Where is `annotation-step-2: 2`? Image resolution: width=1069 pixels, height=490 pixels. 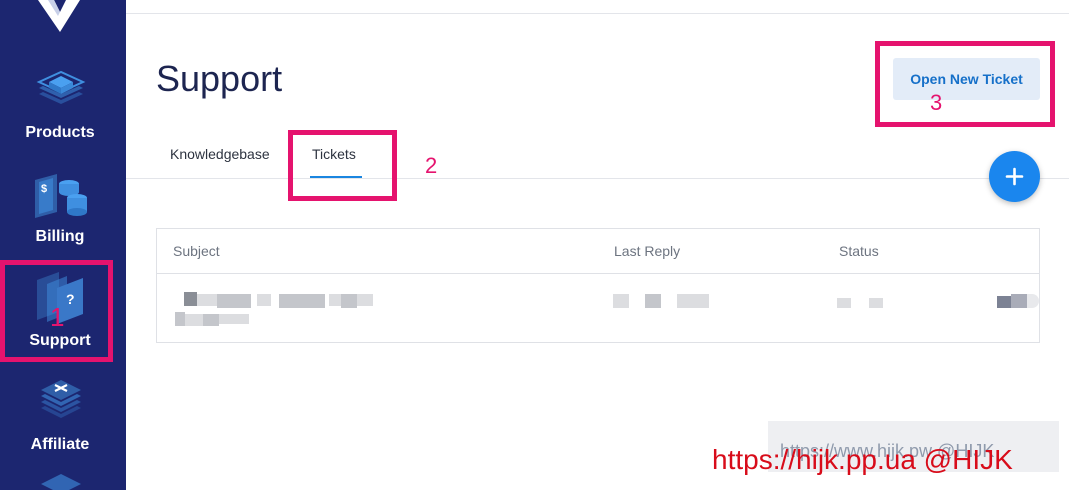
annotation-step-2: 2 is located at coordinates (431, 165).